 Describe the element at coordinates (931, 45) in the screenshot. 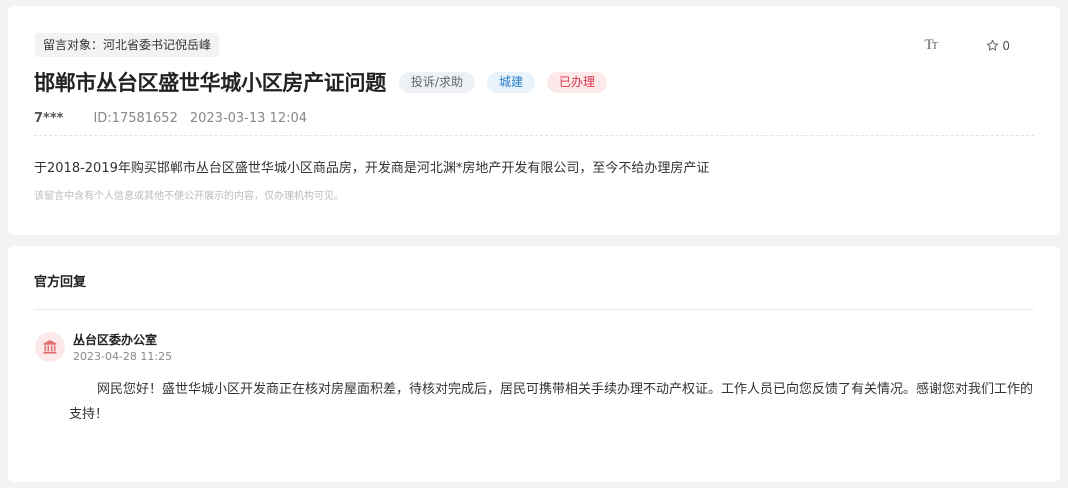

I see `font-size-icon: TT` at that location.